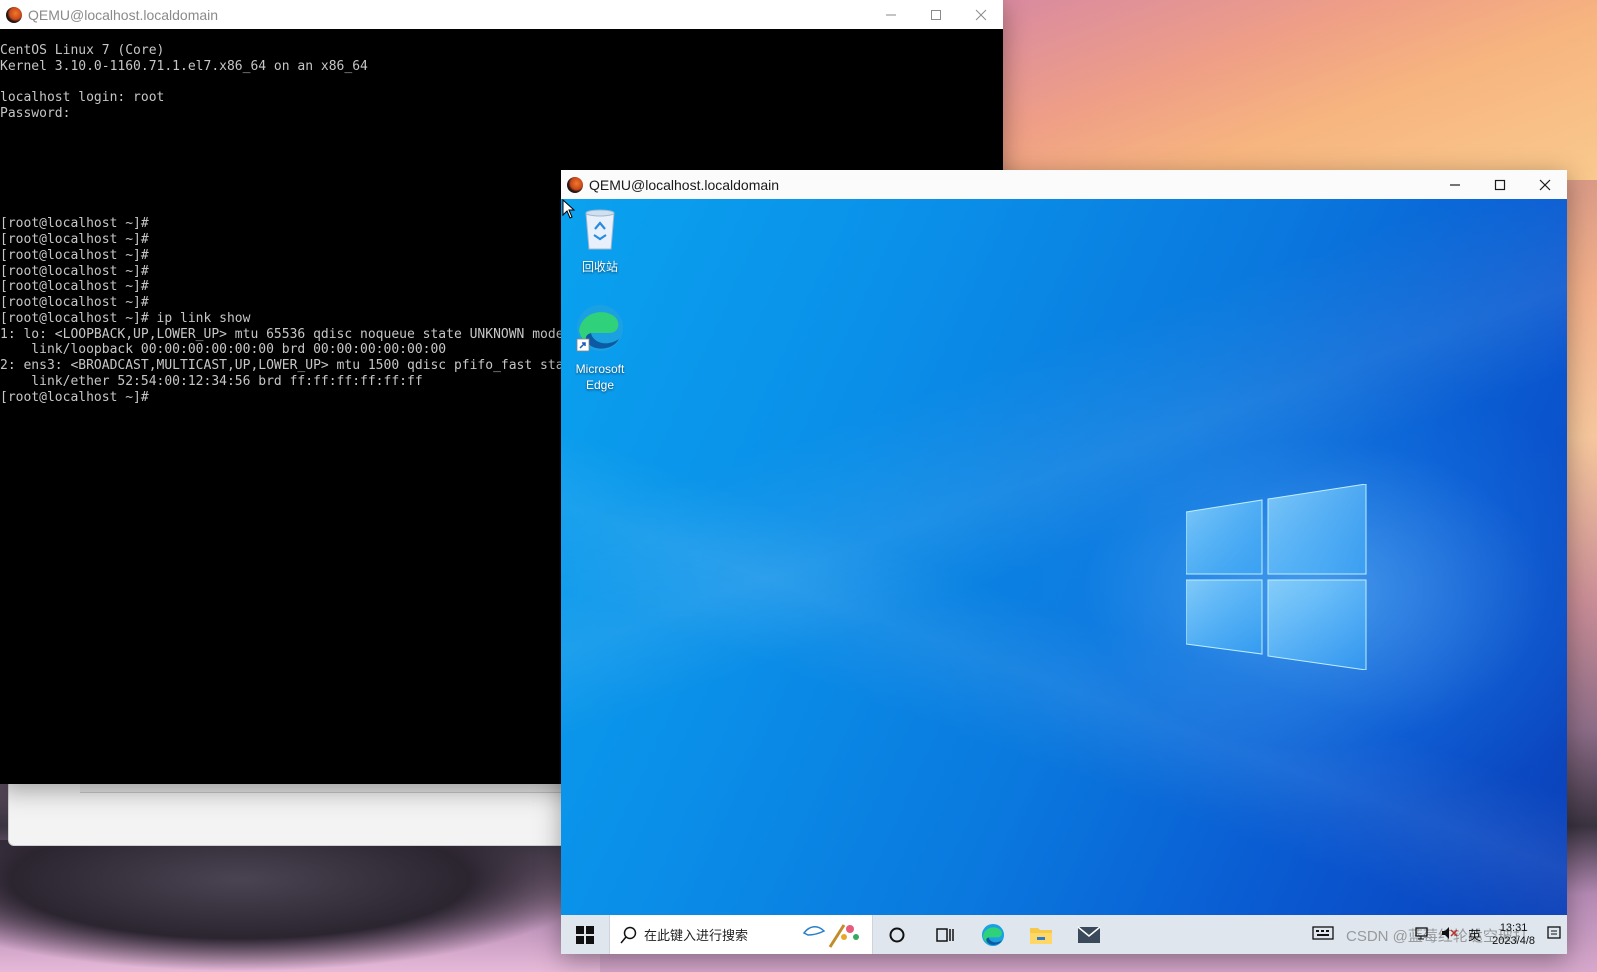 The height and width of the screenshot is (972, 1597). I want to click on search-highlight-icon, so click(830, 936).